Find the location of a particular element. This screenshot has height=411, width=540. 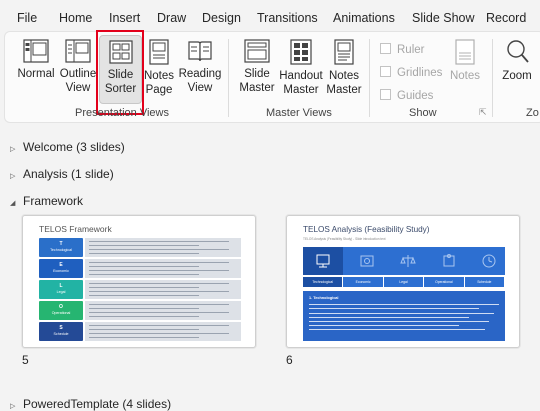

menu-insert: Insert is located at coordinates (124, 18).